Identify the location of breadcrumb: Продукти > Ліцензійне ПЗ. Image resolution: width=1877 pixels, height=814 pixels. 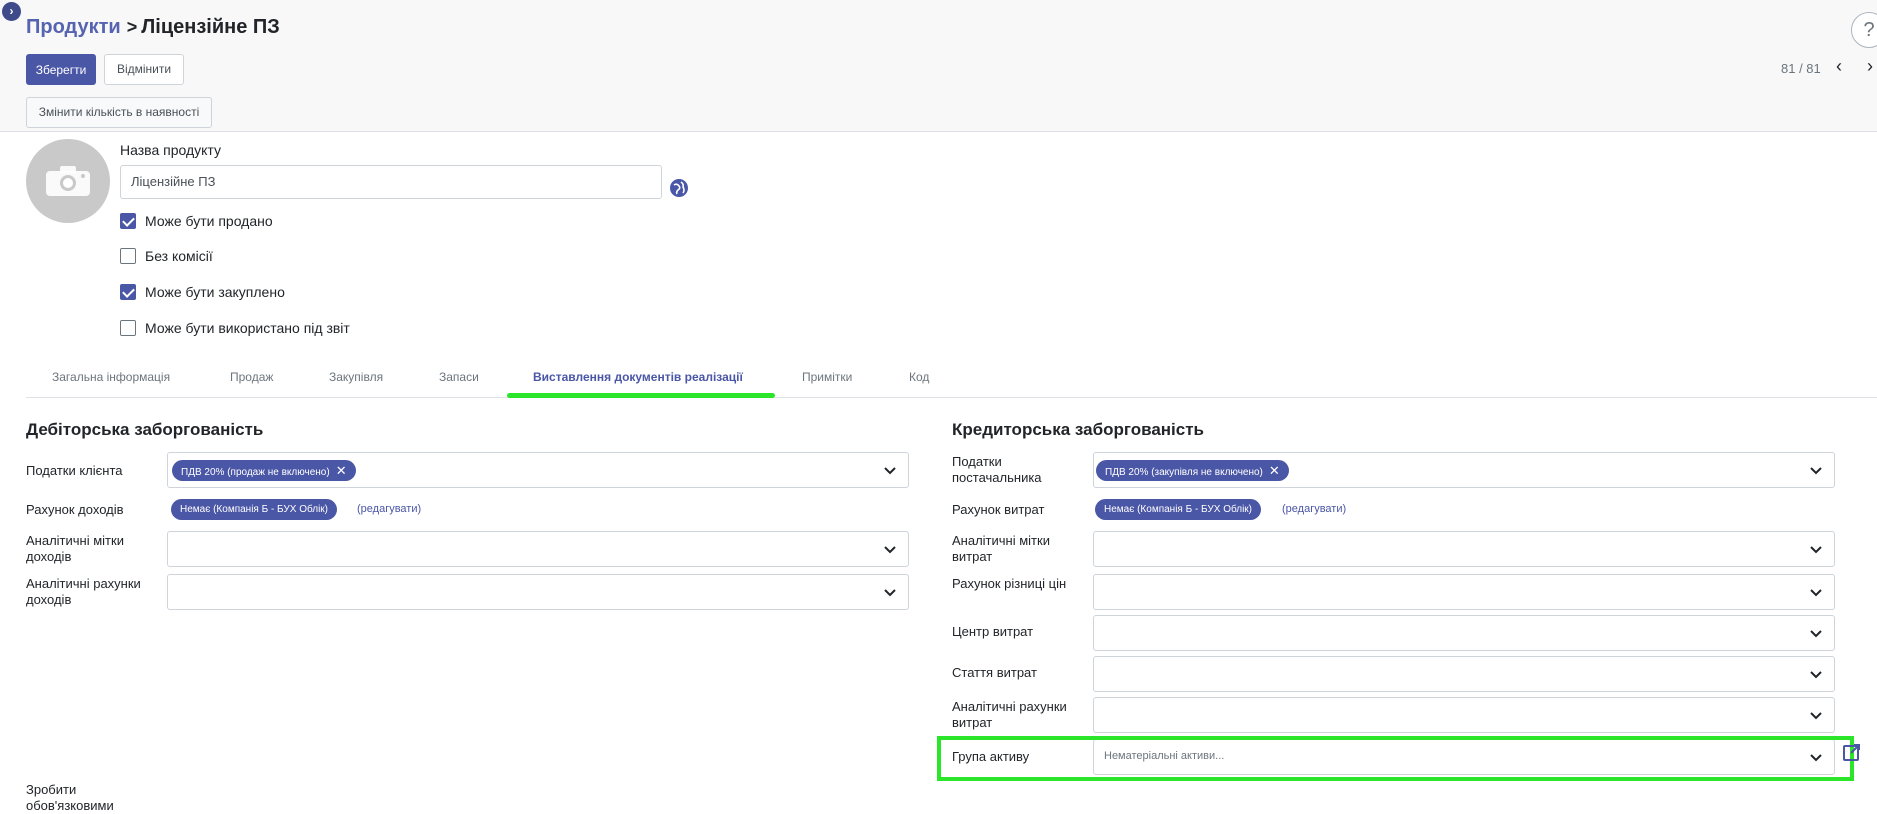
(153, 27).